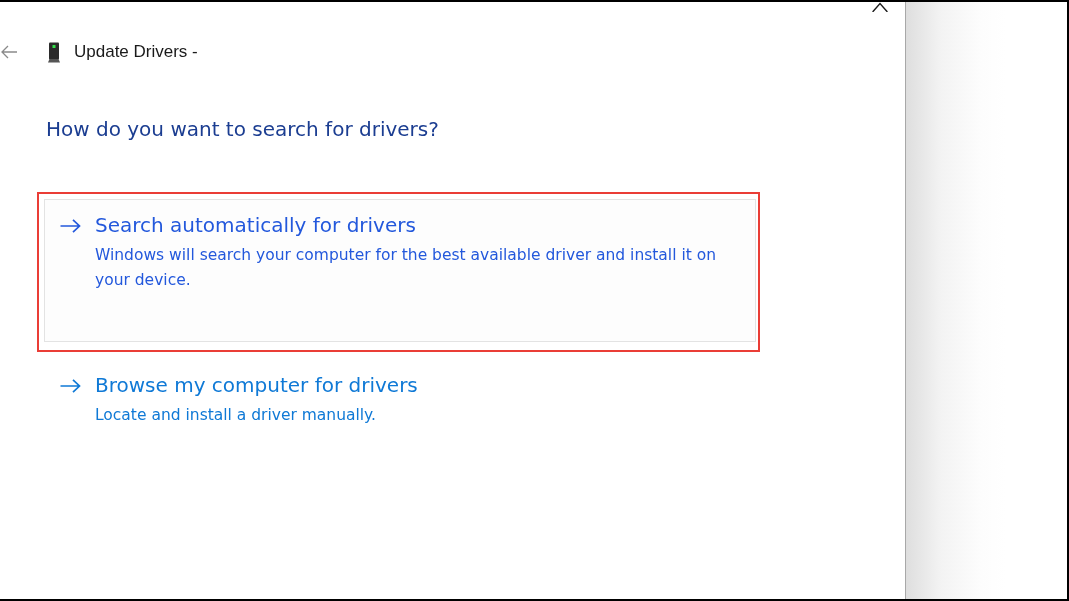 Image resolution: width=1069 pixels, height=601 pixels. What do you see at coordinates (400, 400) in the screenshot?
I see `option-button: Browse my computer for drivers Locate and install a driver manually.` at bounding box center [400, 400].